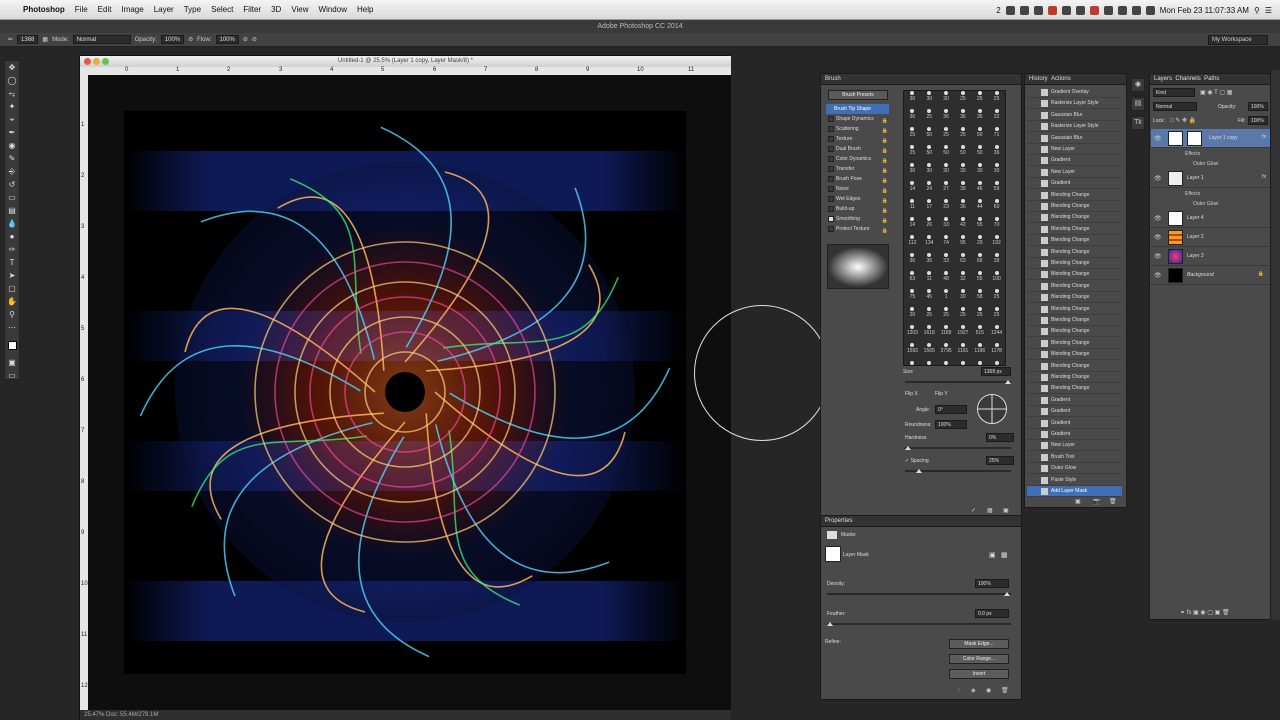 This screenshot has height=720, width=1280. What do you see at coordinates (951, 424) in the screenshot?
I see `roundness-field: 100%` at bounding box center [951, 424].